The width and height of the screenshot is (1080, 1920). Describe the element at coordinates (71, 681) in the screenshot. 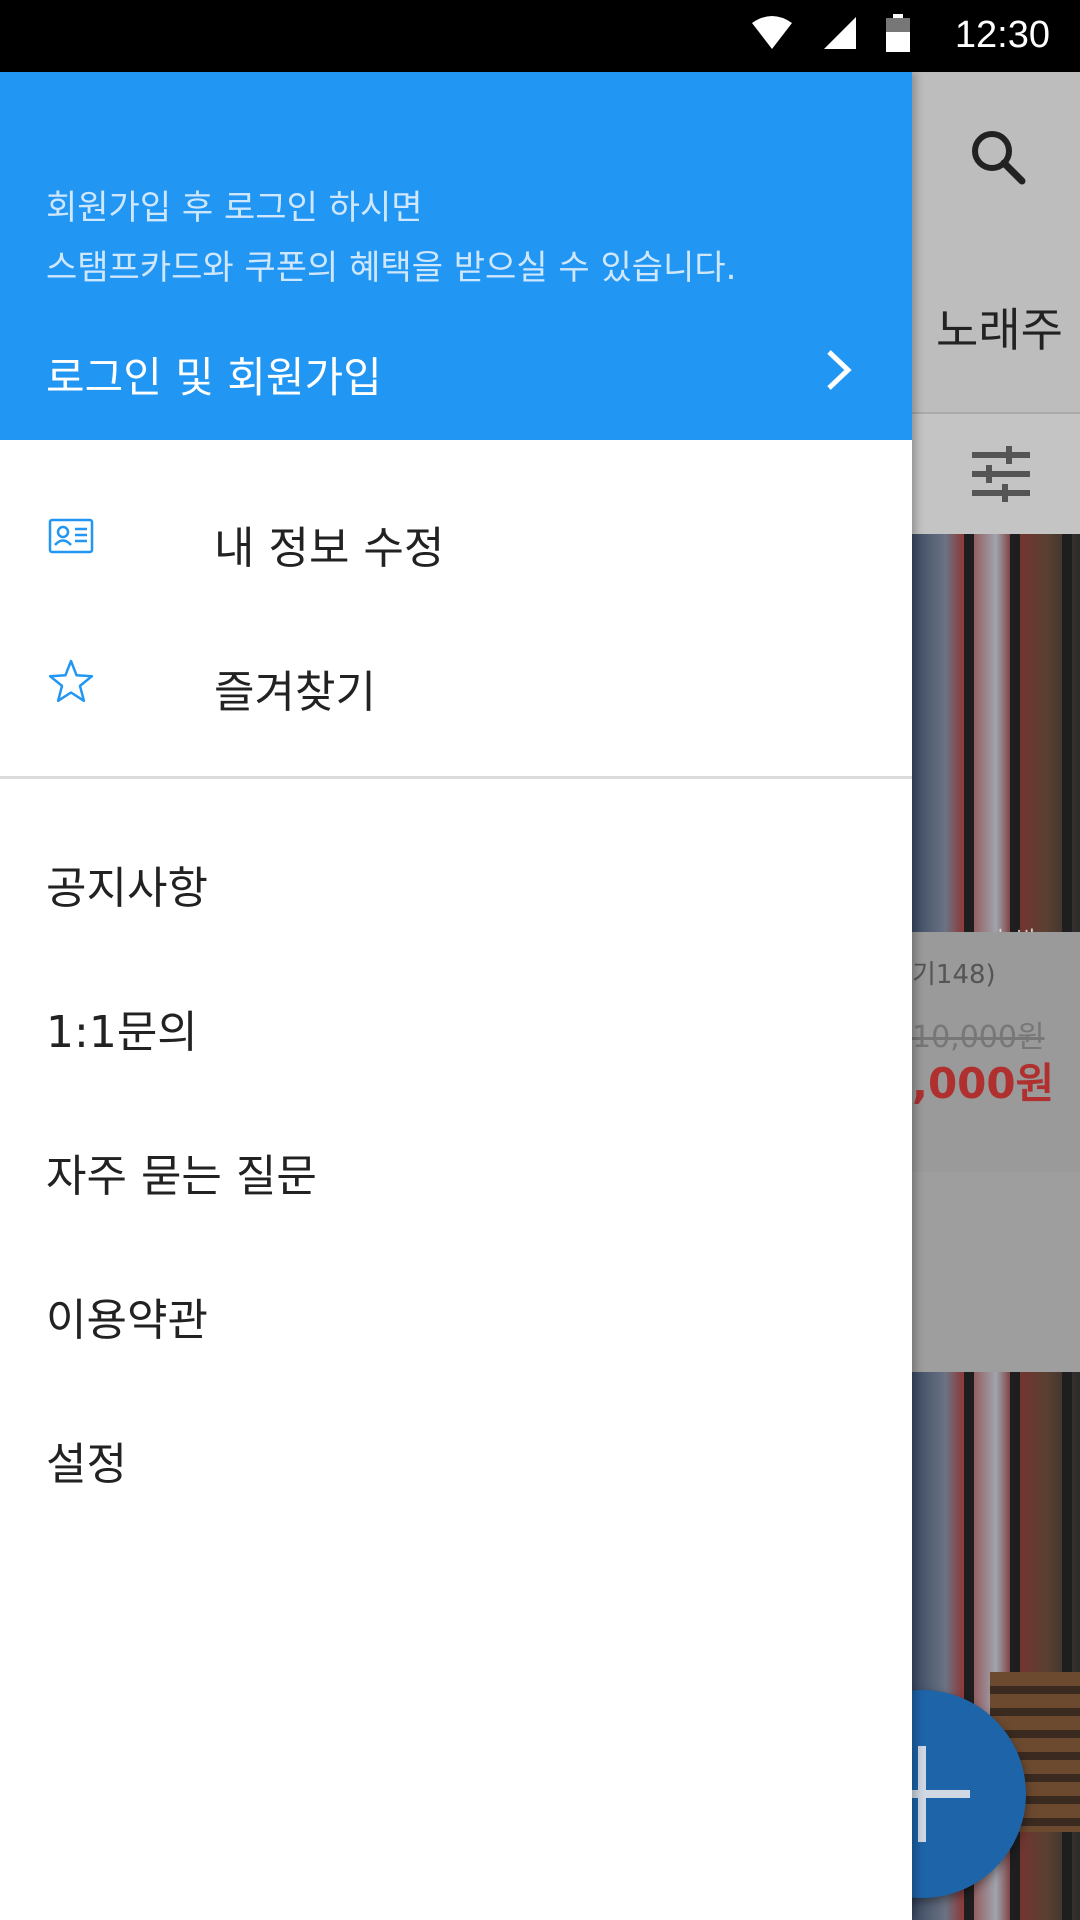

I see `star-icon` at that location.